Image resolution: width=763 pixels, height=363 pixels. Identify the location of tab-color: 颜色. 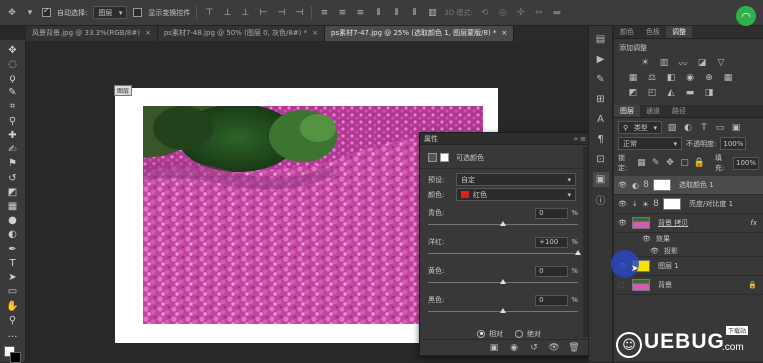
(627, 32).